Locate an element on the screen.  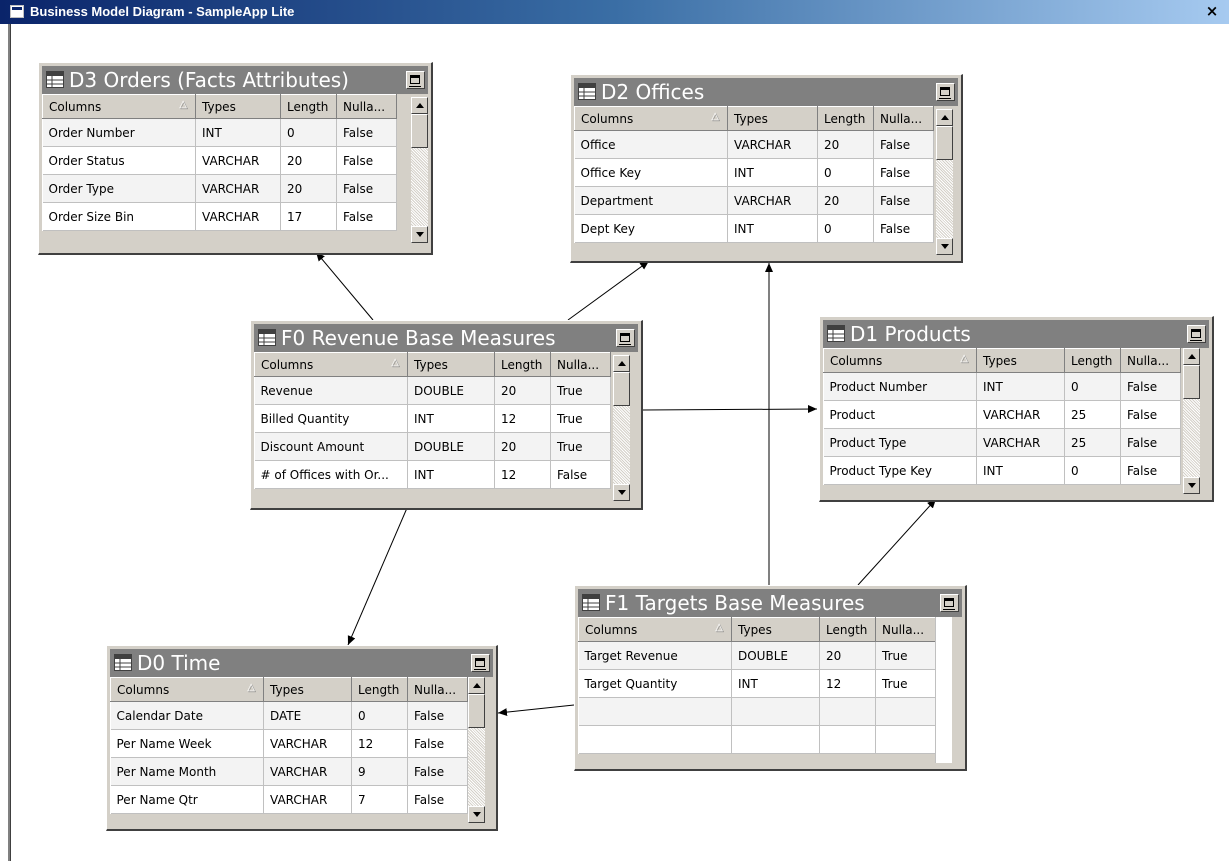
table-row: Product Number INT 0 False is located at coordinates (1002, 386).